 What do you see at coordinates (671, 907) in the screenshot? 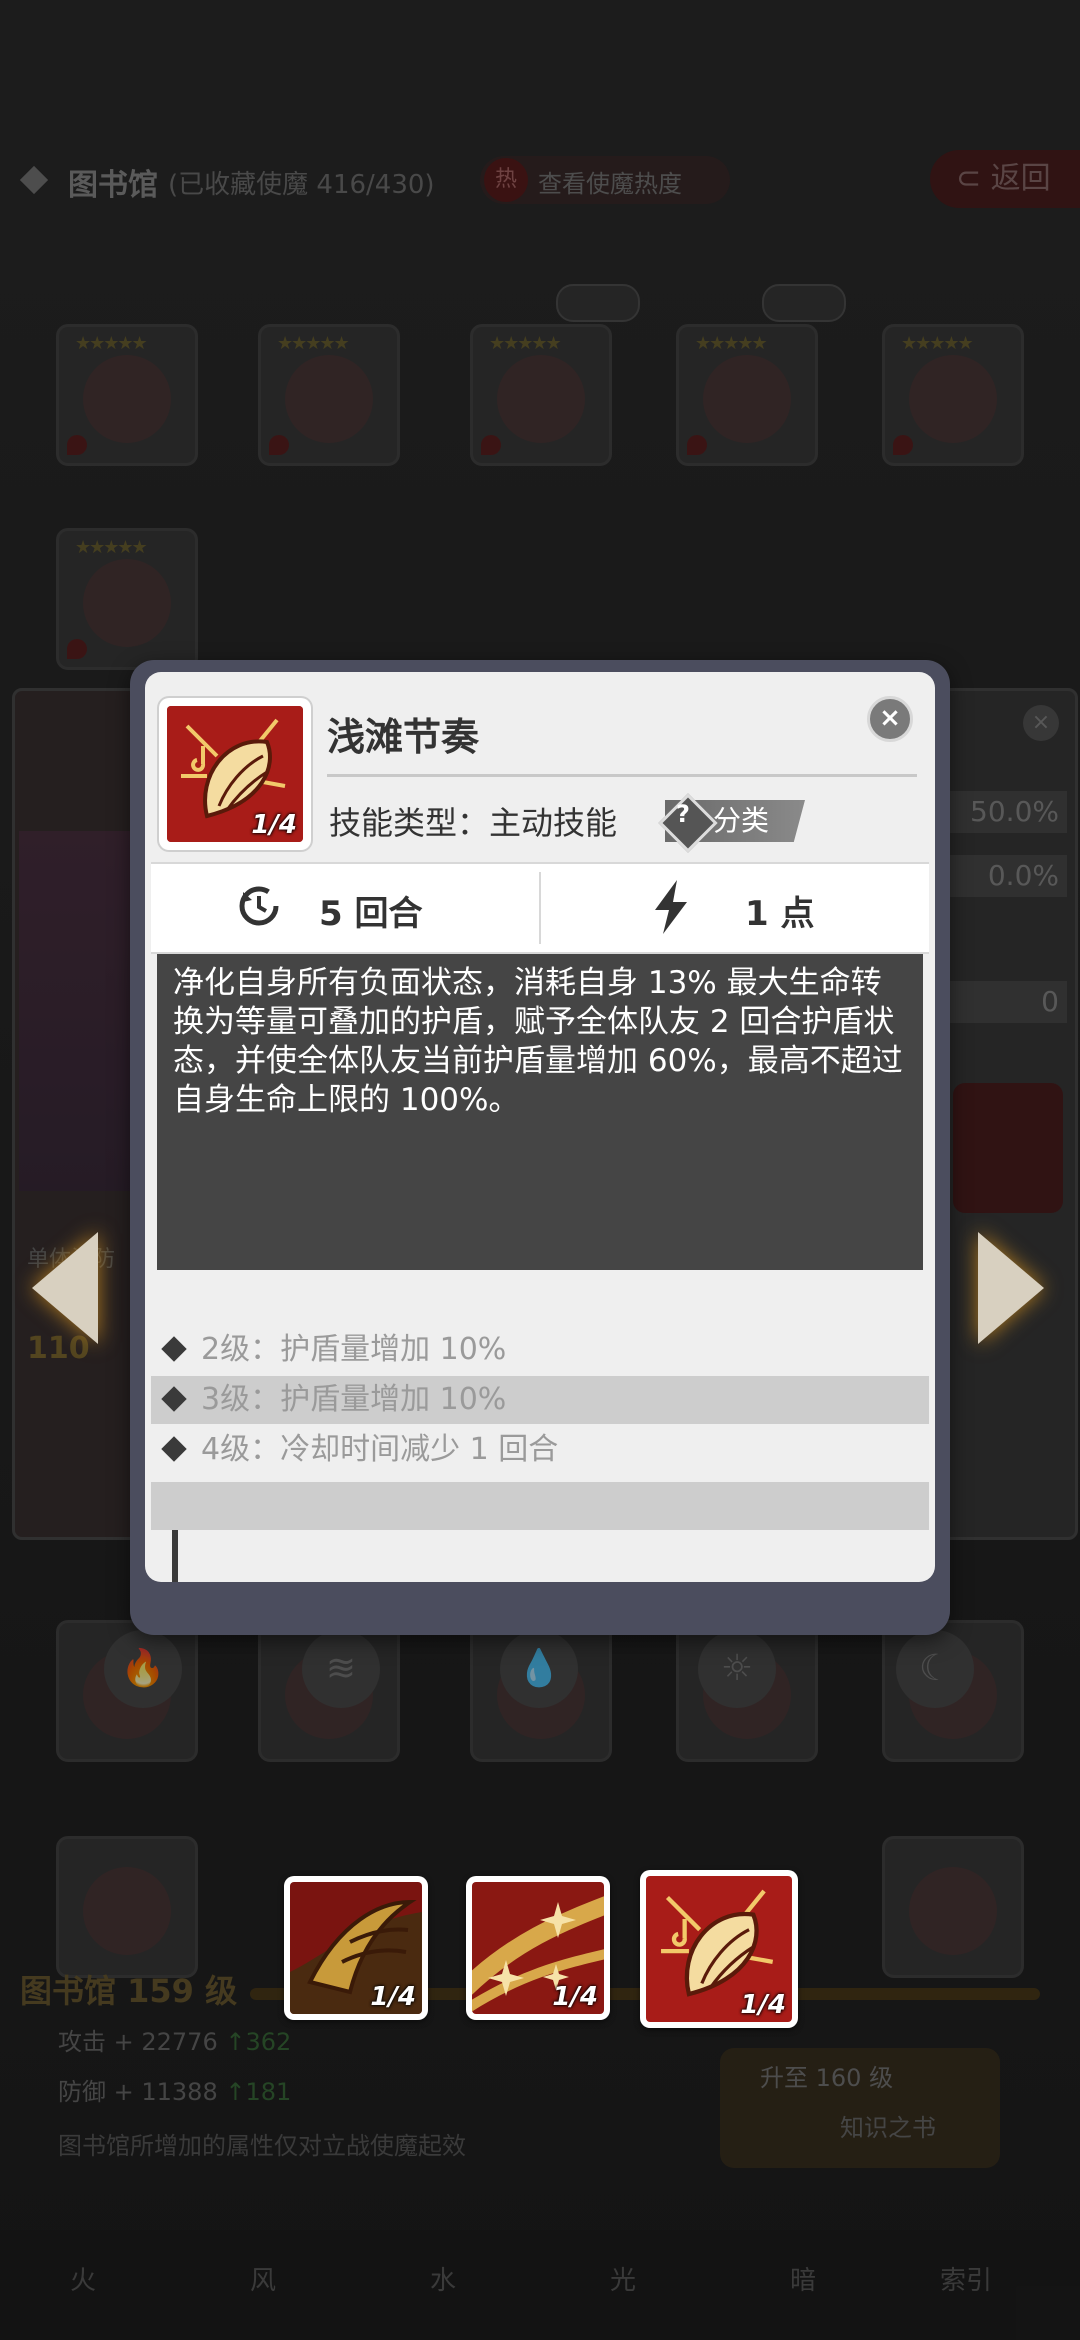
I see `lightning-icon` at bounding box center [671, 907].